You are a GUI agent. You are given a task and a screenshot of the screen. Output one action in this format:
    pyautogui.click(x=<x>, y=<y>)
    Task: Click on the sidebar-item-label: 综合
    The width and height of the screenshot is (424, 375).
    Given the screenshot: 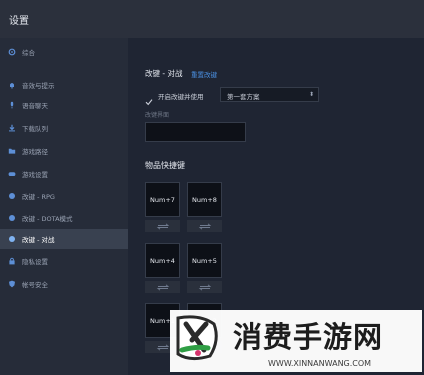 What is the action you would take?
    pyautogui.click(x=28, y=53)
    